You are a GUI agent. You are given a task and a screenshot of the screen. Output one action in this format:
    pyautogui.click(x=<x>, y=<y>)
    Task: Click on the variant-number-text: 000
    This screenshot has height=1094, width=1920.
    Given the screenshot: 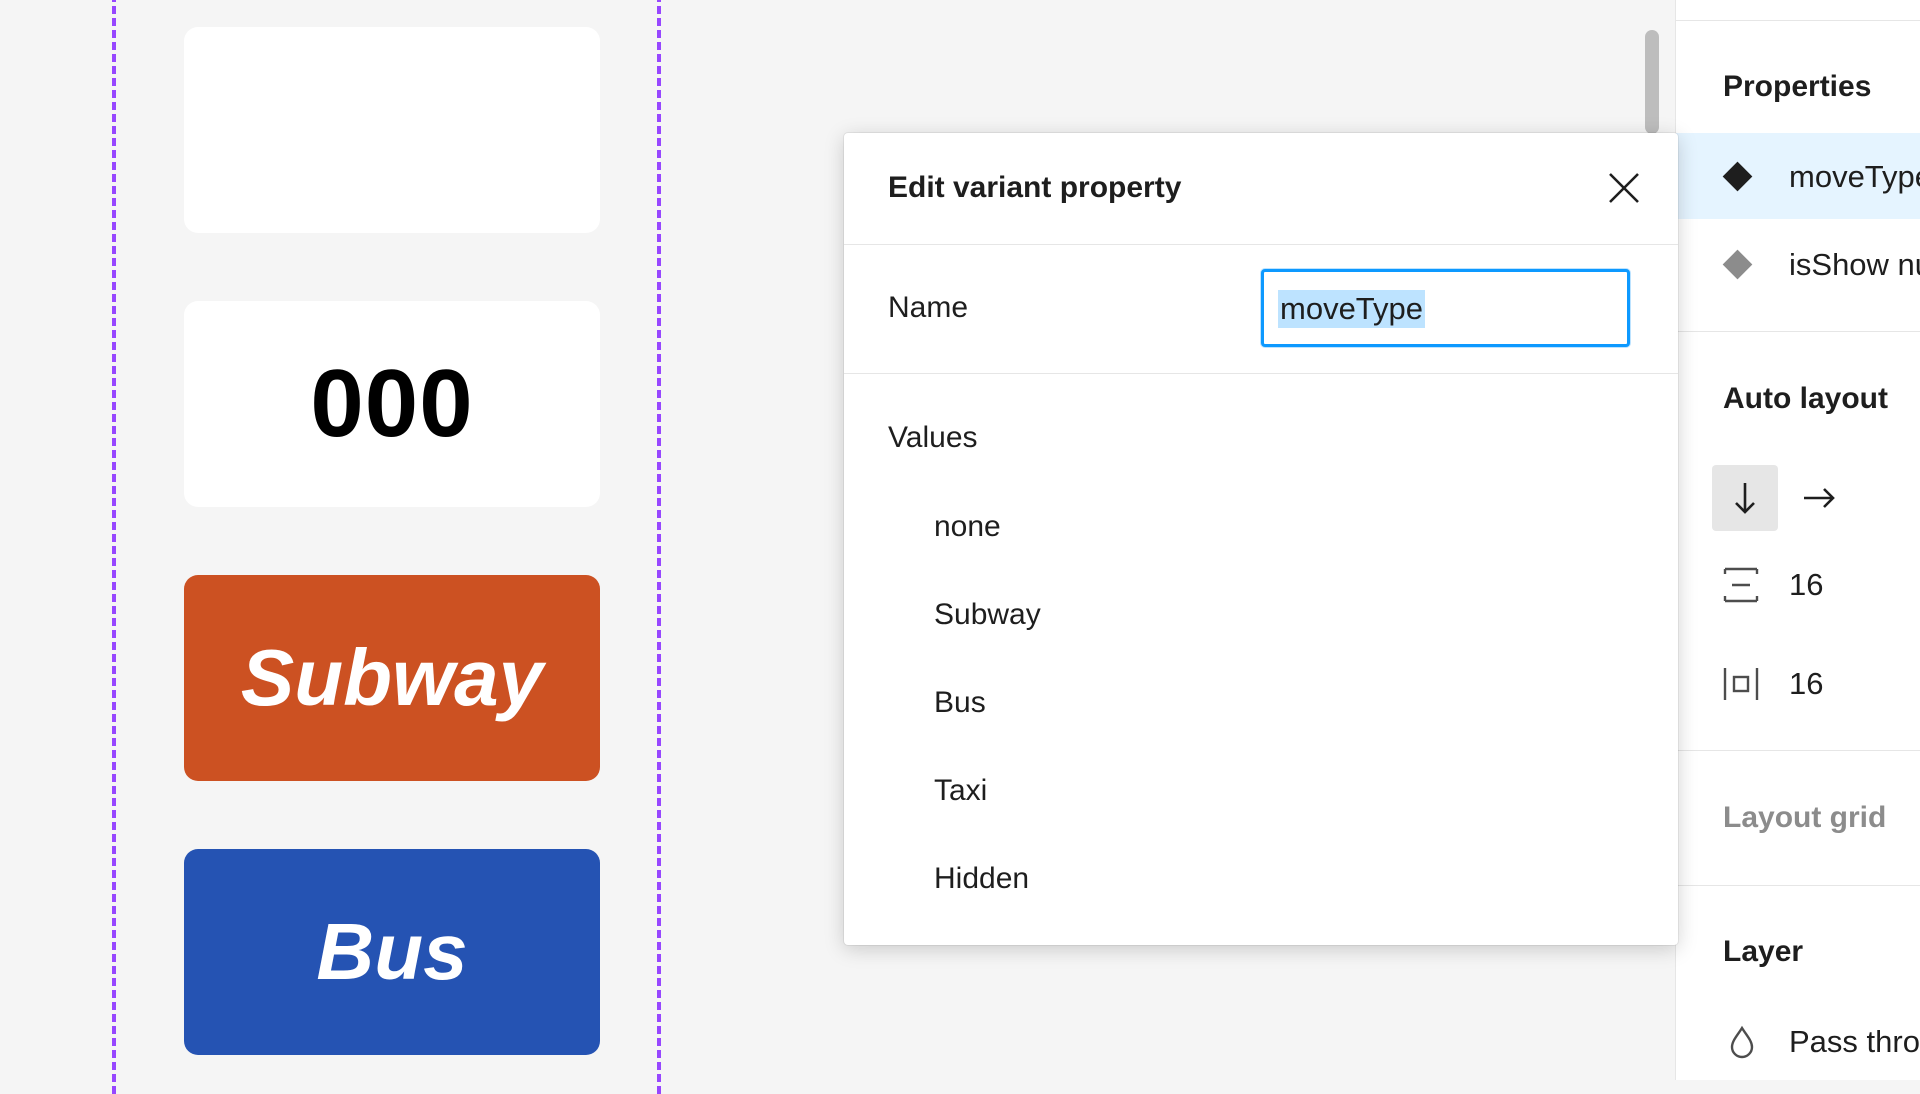 What is the action you would take?
    pyautogui.click(x=392, y=403)
    